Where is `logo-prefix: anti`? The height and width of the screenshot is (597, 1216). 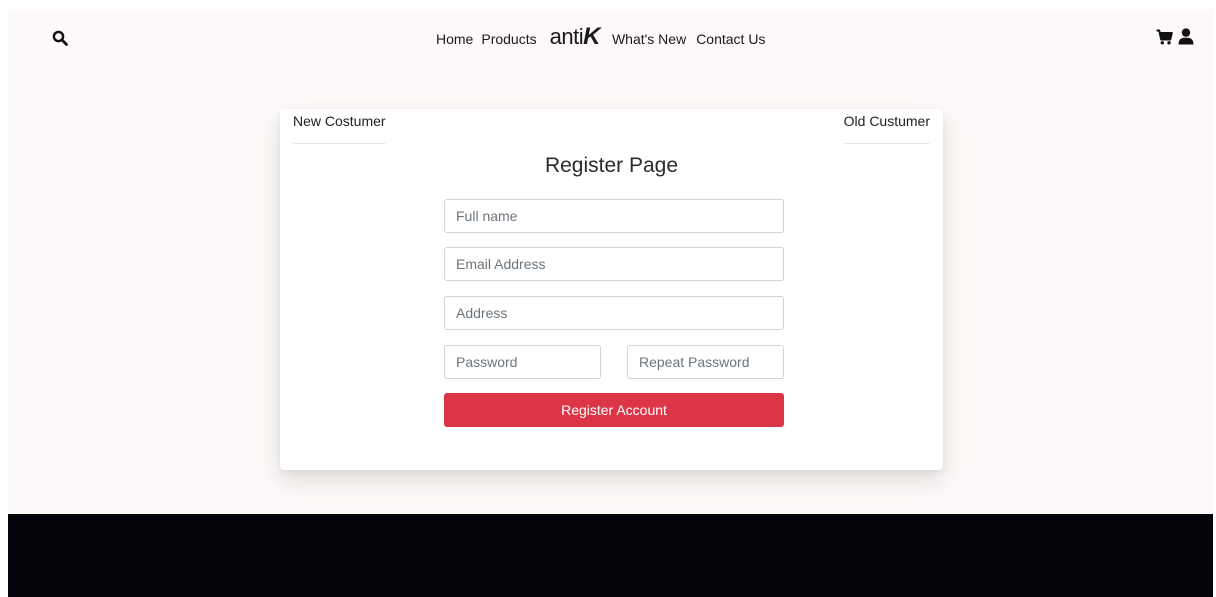
logo-prefix: anti is located at coordinates (566, 36).